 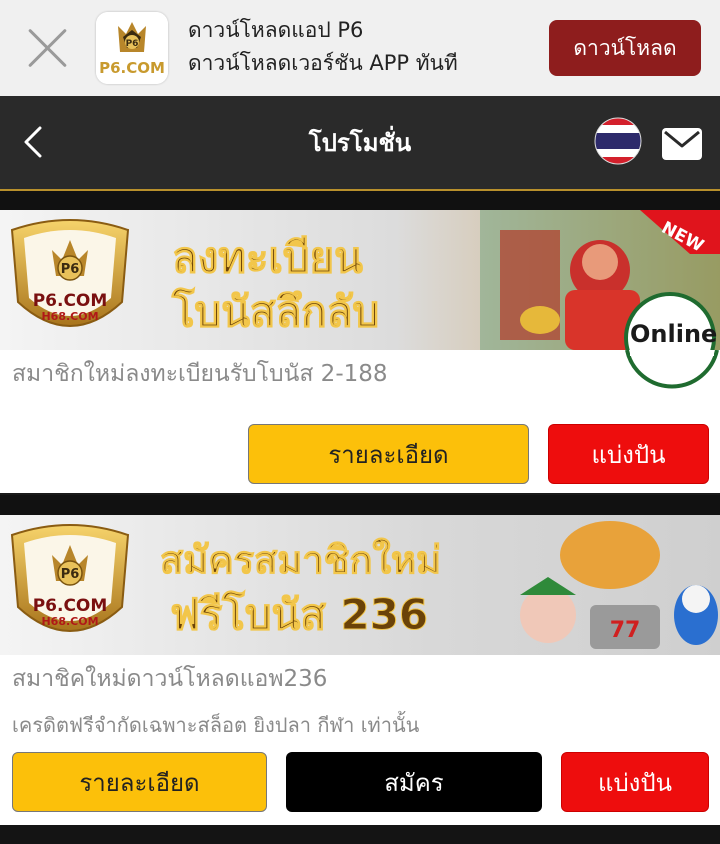 I want to click on register-button: สมัคร, so click(x=414, y=782).